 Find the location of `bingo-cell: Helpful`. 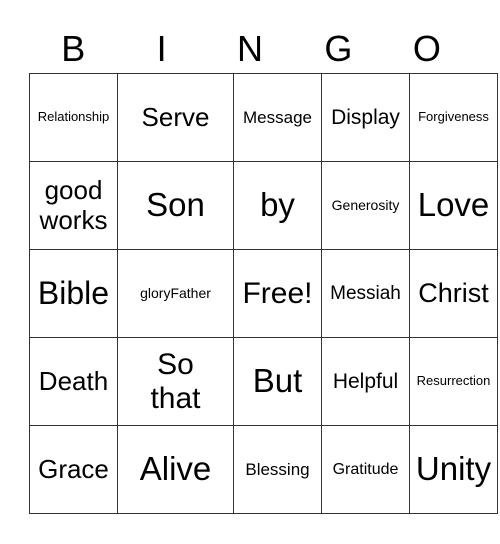

bingo-cell: Helpful is located at coordinates (365, 381).